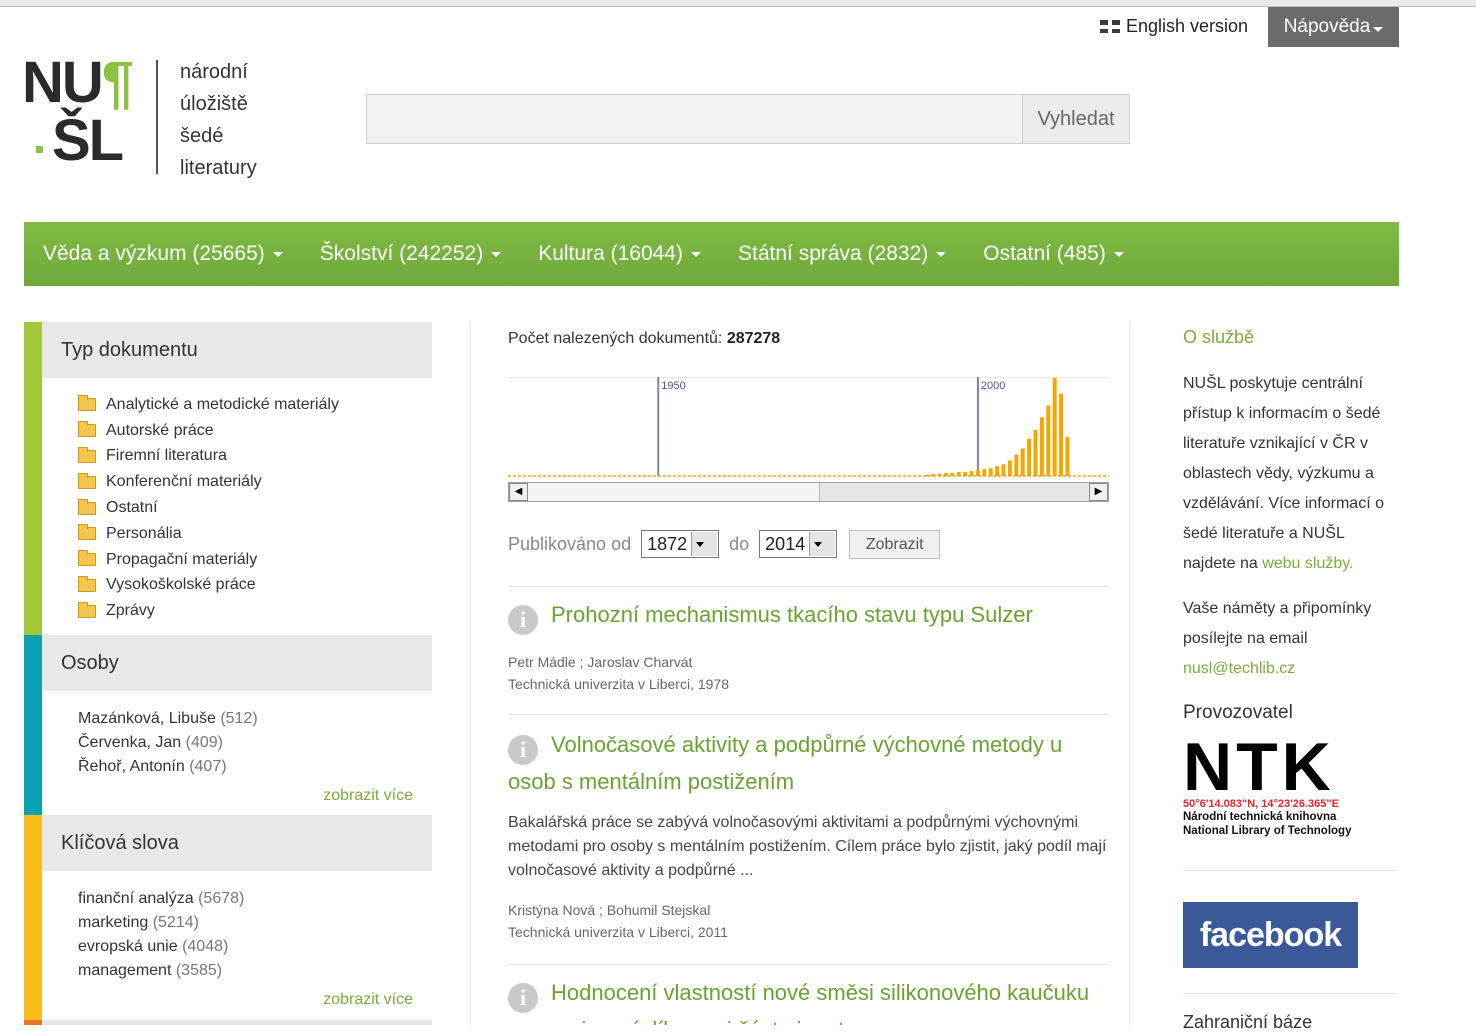  Describe the element at coordinates (1174, 26) in the screenshot. I see `english-version-link: English version` at that location.